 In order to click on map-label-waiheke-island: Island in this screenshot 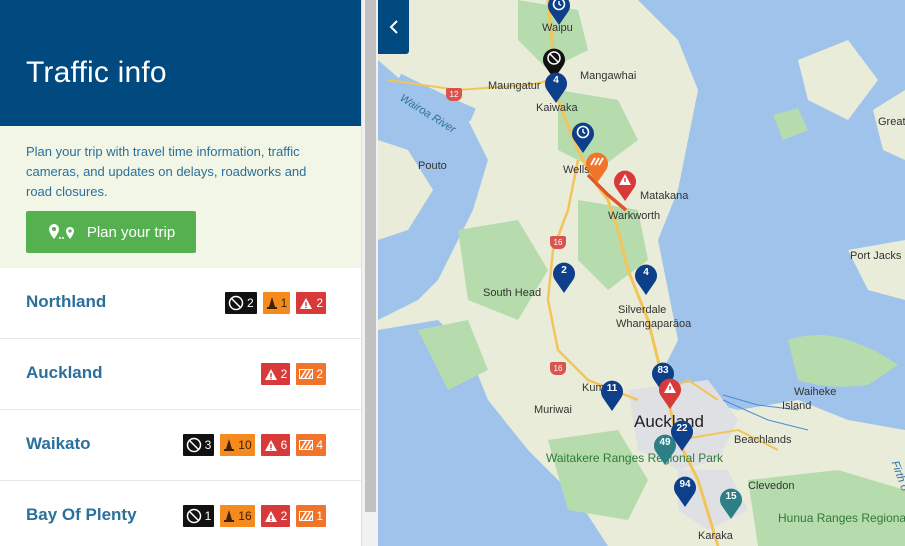, I will do `click(797, 406)`.